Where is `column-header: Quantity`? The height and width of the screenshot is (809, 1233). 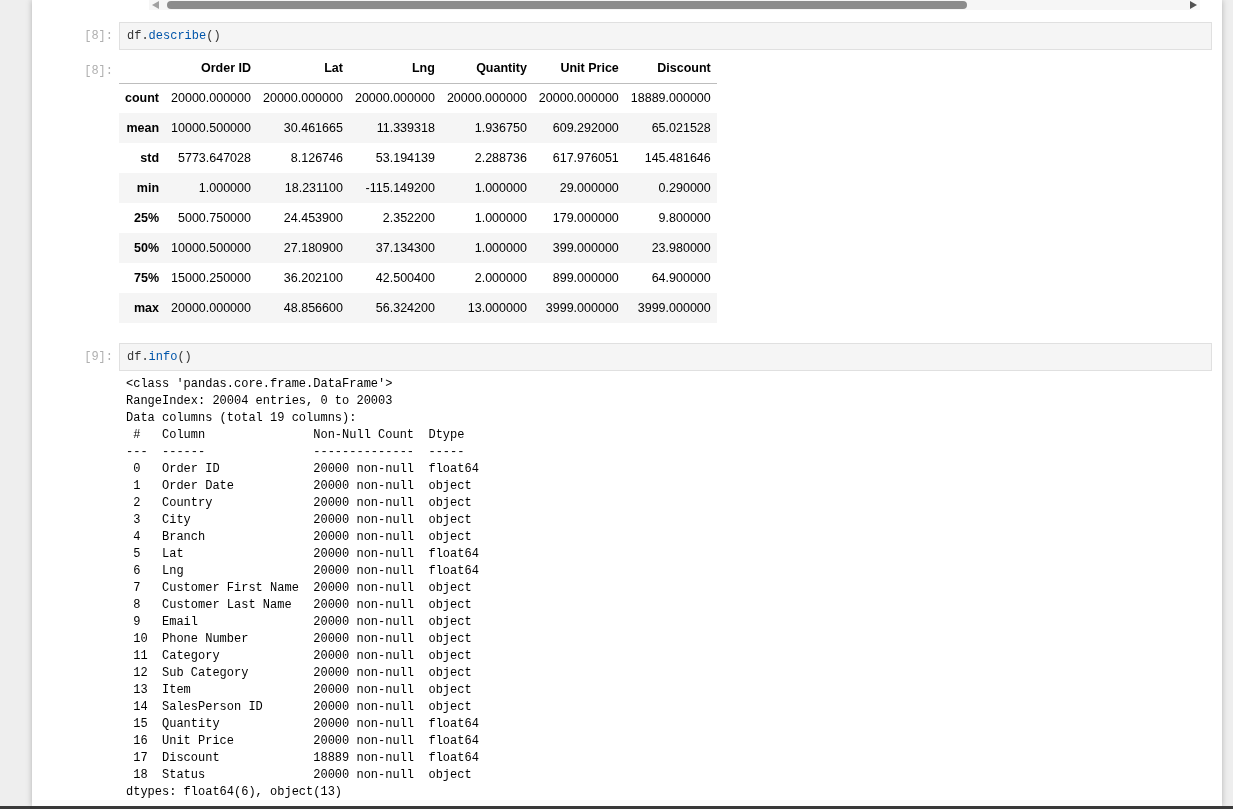 column-header: Quantity is located at coordinates (501, 68).